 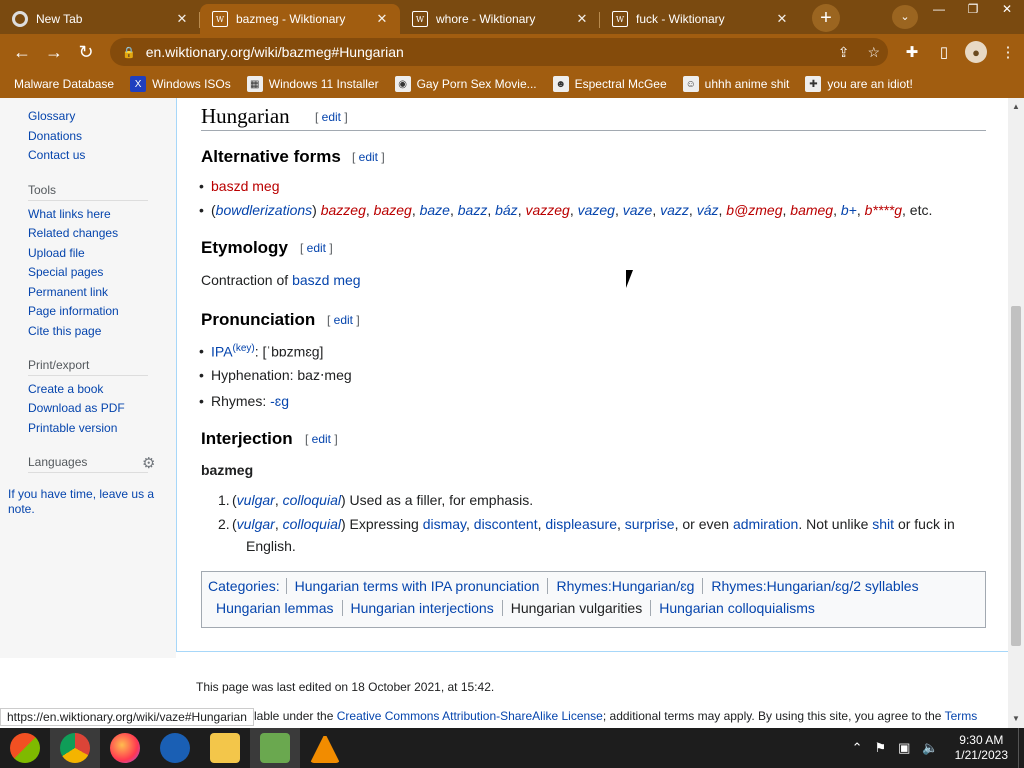 I want to click on bowdlerizations-link: bowdlerizations, so click(x=264, y=210).